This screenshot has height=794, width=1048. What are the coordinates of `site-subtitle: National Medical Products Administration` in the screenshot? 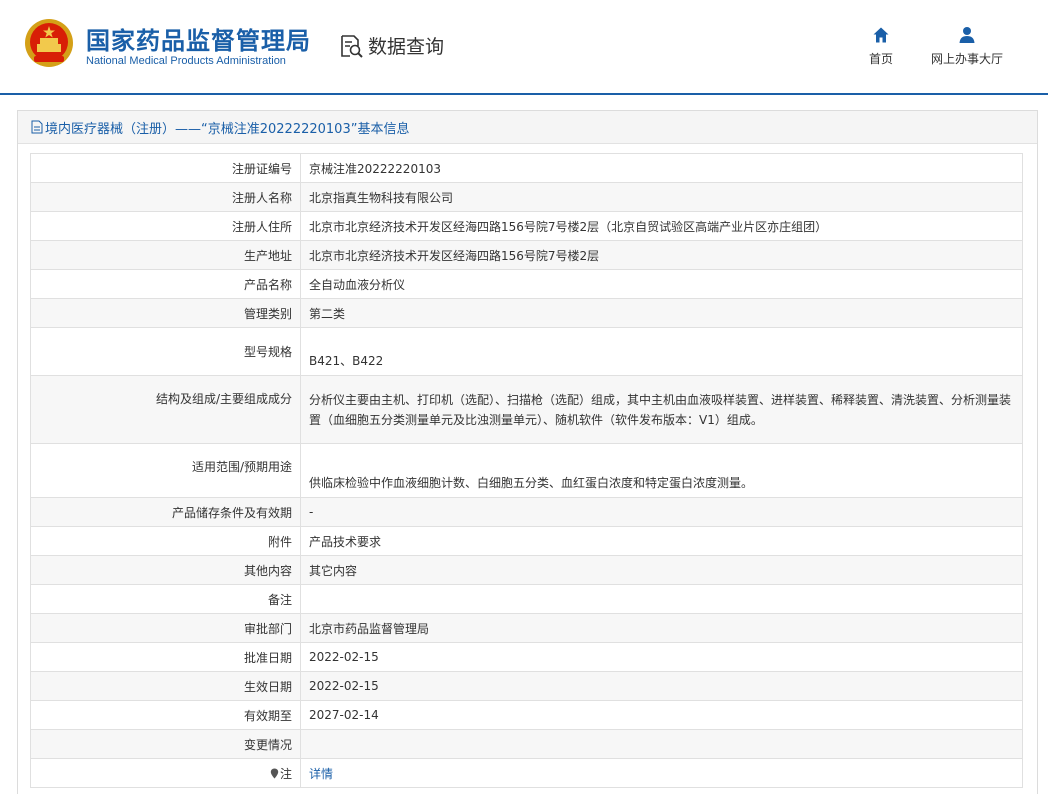 It's located at (186, 61).